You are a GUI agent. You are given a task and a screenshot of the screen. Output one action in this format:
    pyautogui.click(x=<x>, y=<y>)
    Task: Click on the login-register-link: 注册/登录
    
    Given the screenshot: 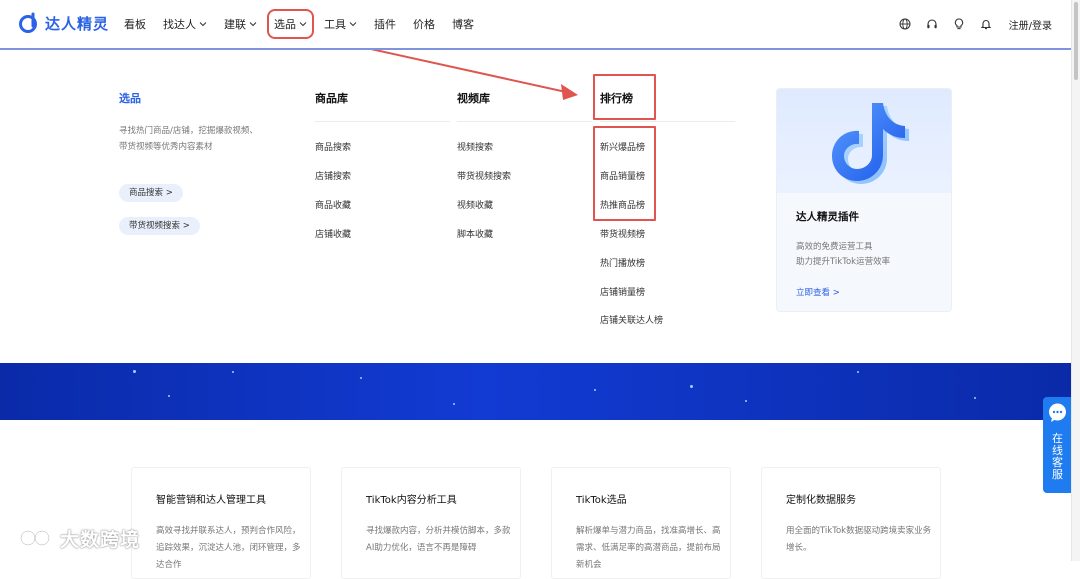 What is the action you would take?
    pyautogui.click(x=1030, y=24)
    